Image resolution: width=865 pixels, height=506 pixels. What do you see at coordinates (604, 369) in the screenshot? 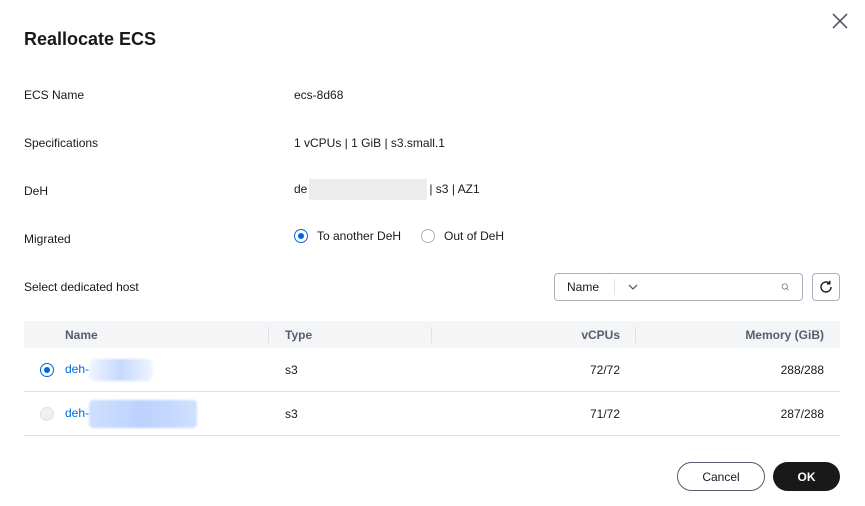
I see `host-vcpus: 72/72` at bounding box center [604, 369].